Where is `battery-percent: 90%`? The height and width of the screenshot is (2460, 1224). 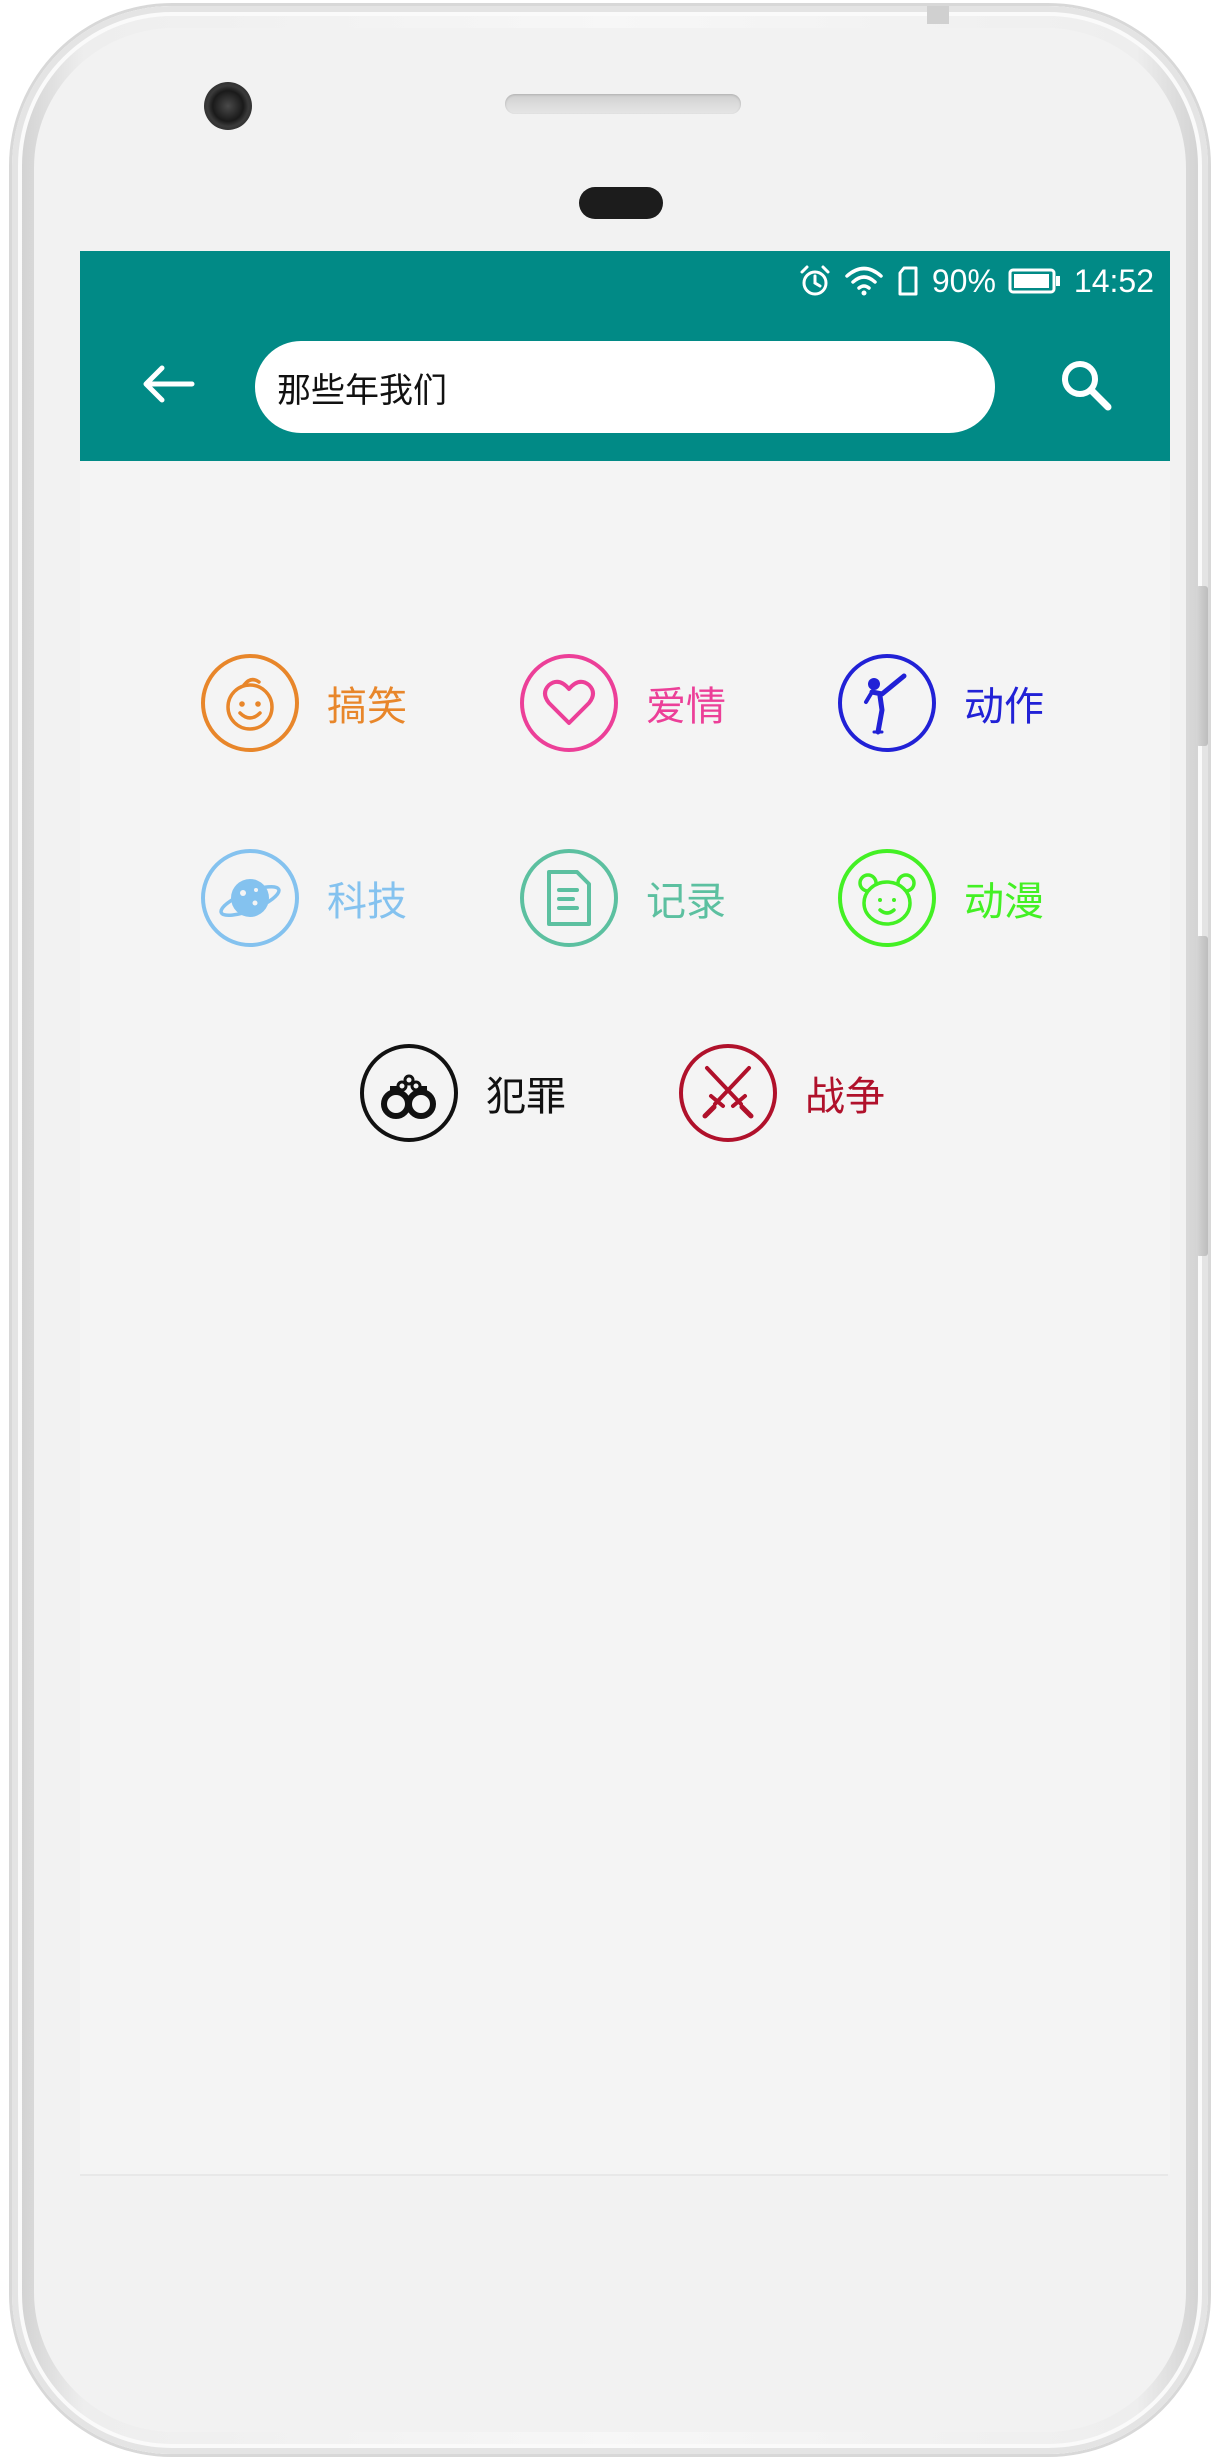 battery-percent: 90% is located at coordinates (963, 280).